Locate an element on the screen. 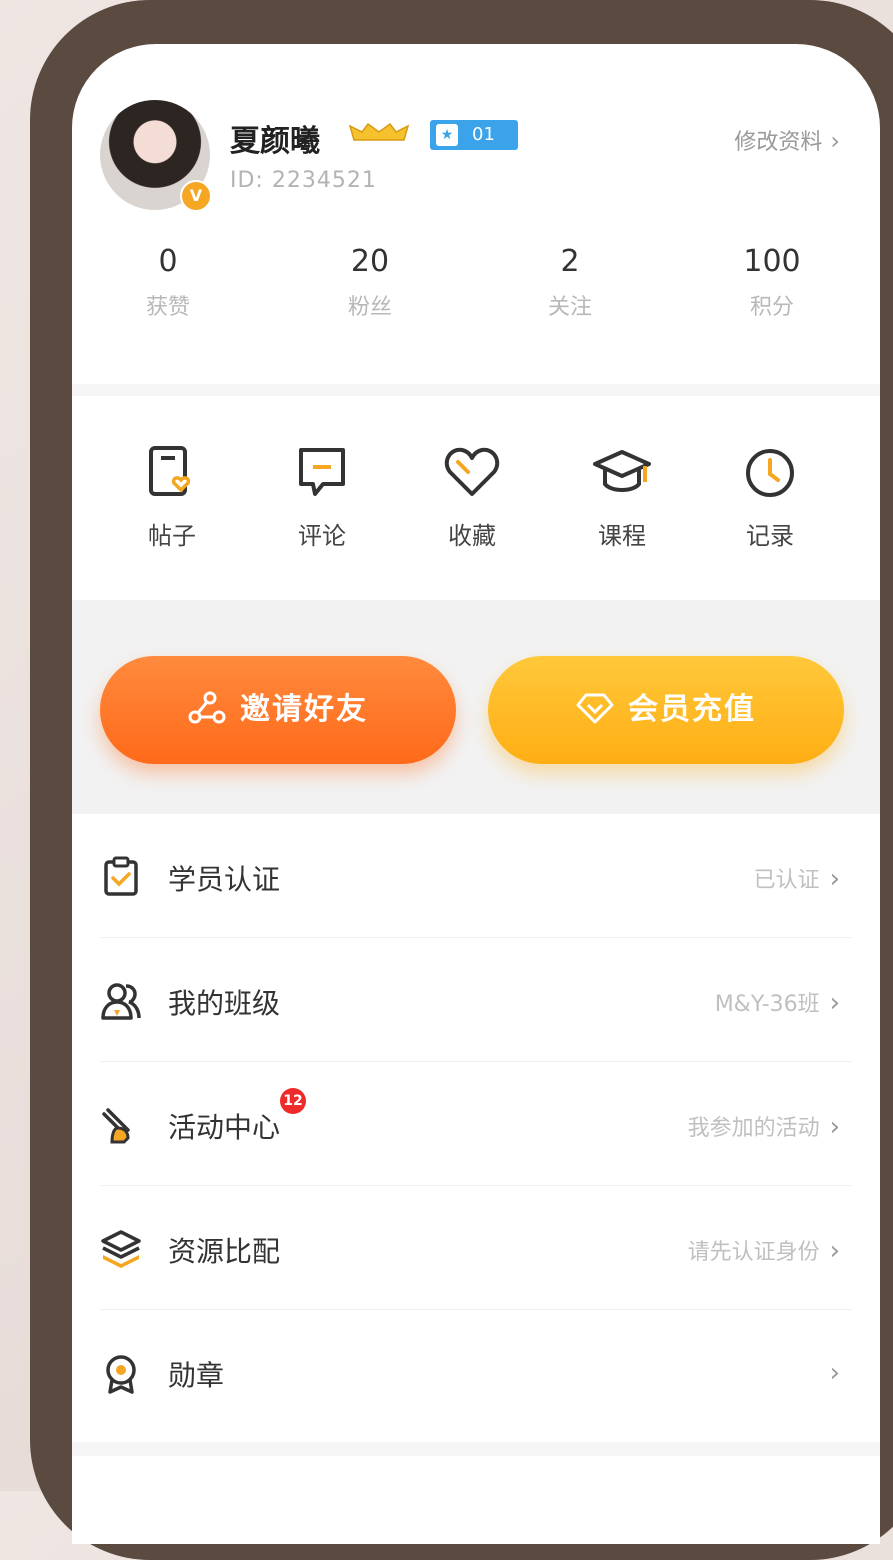 This screenshot has width=893, height=1560. menu-value: M&Y-36班 › is located at coordinates (777, 1002).